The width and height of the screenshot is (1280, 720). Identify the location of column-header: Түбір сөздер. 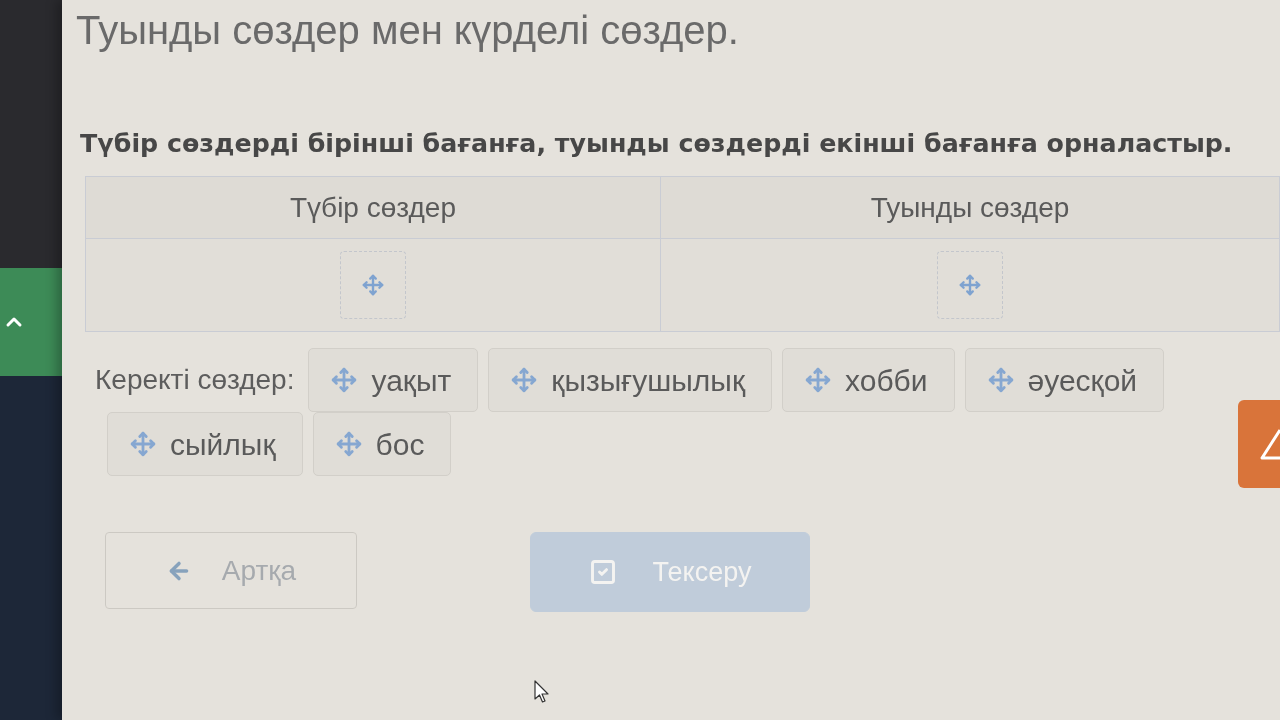
(373, 208).